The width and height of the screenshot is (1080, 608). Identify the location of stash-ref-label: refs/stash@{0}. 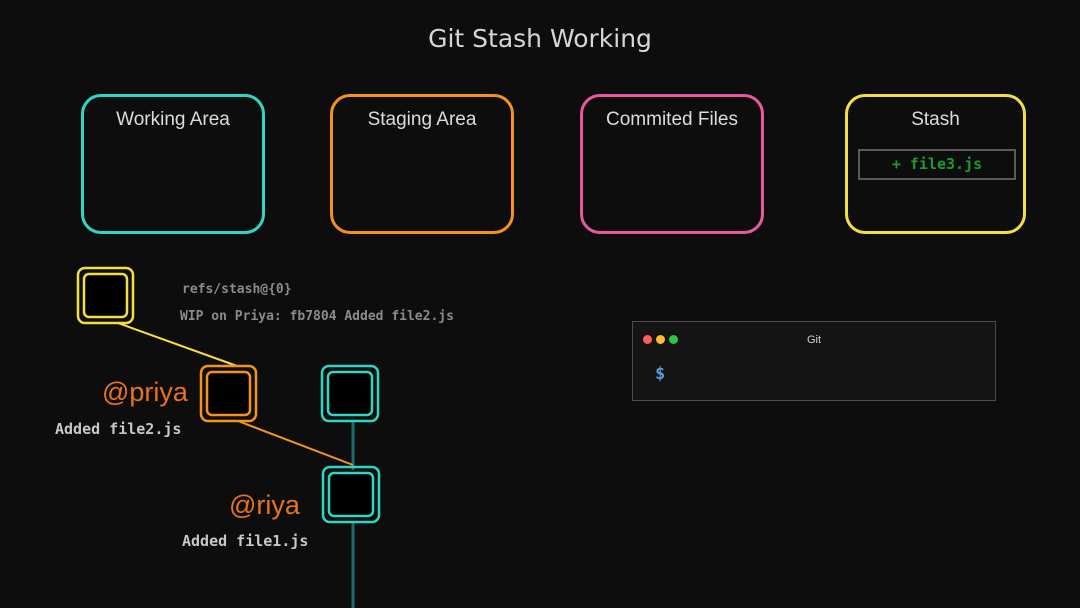
(237, 289).